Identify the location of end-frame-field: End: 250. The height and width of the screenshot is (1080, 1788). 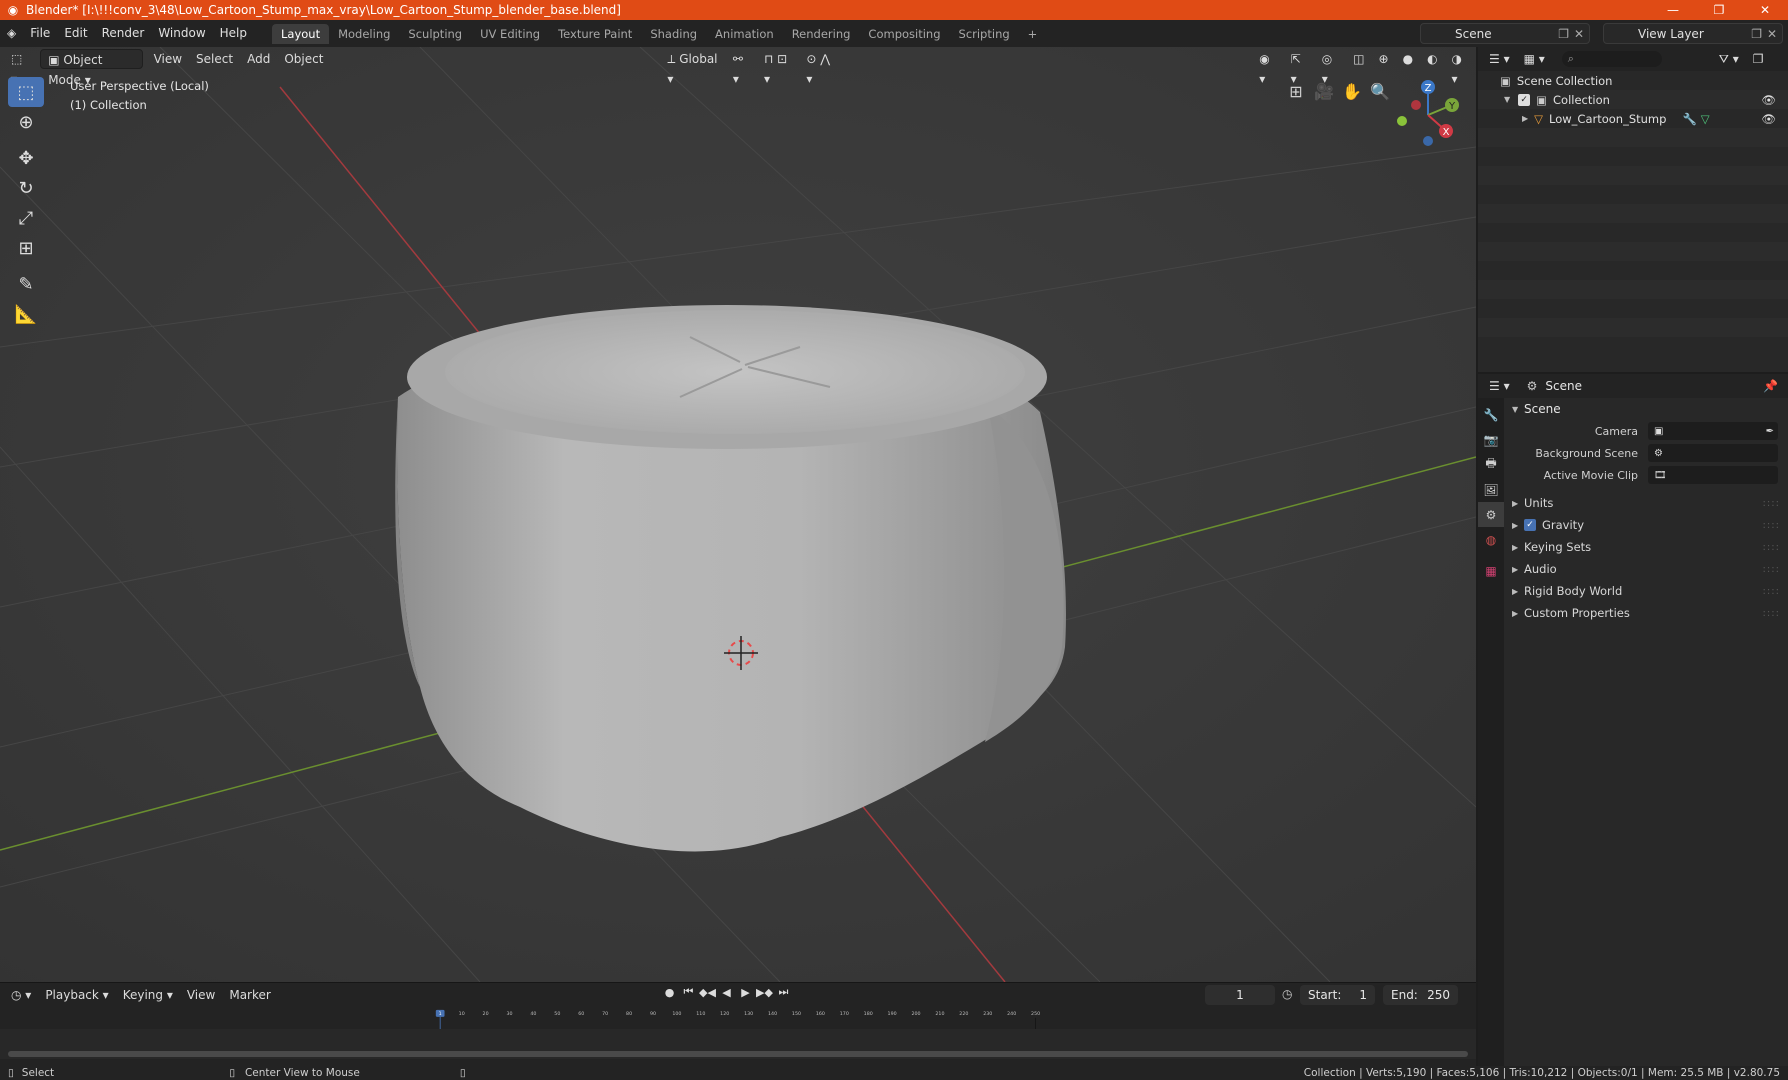
(1420, 995).